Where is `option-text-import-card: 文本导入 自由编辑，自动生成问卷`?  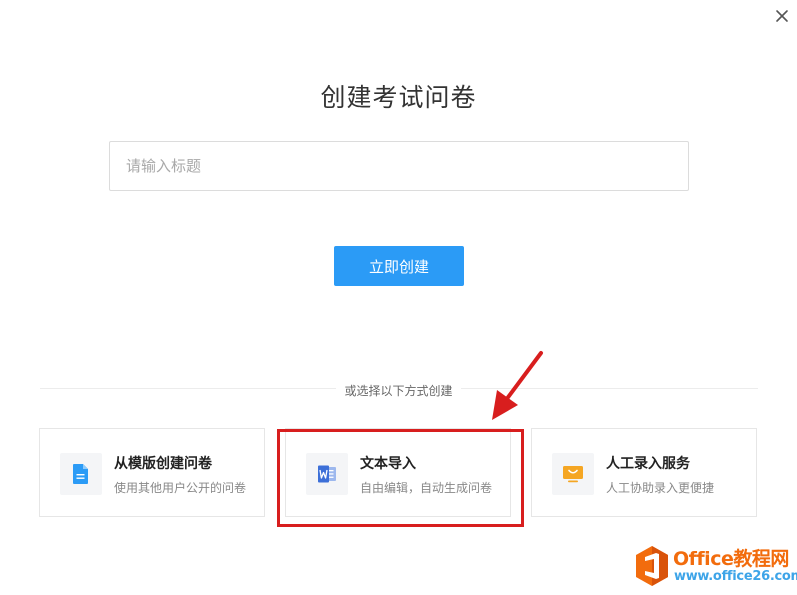
option-text-import-card: 文本导入 自由编辑，自动生成问卷 is located at coordinates (398, 472).